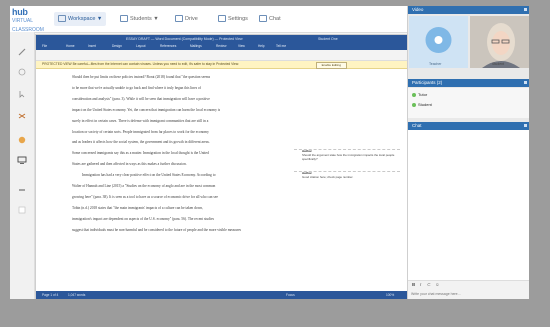 The width and height of the screenshot is (550, 327). What do you see at coordinates (413, 284) in the screenshot?
I see `bold-icon: B` at bounding box center [413, 284].